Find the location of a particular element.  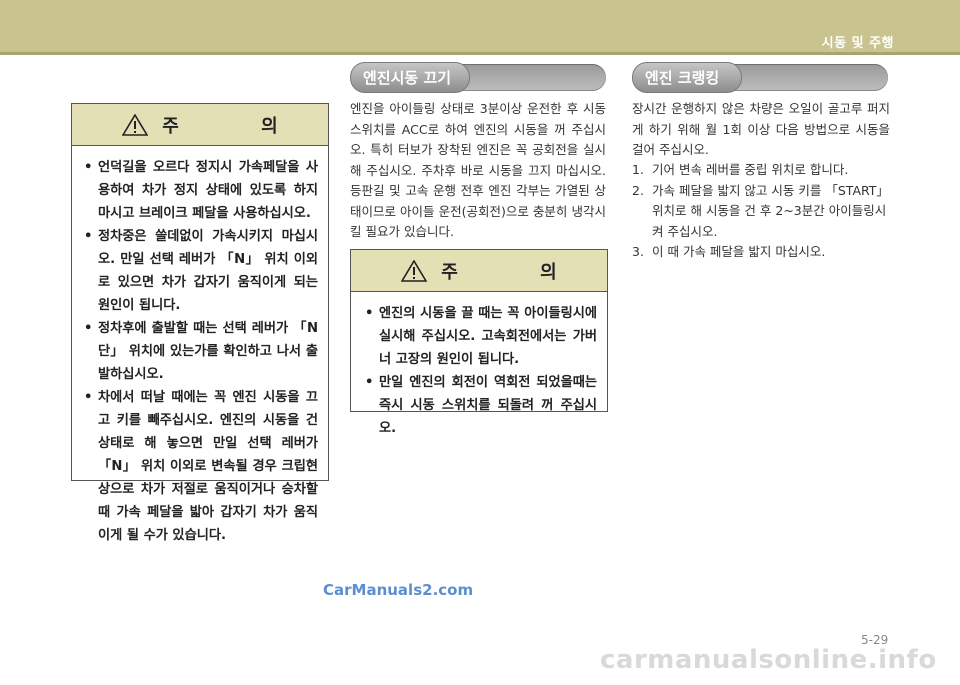

step-number: 3. is located at coordinates (638, 251).